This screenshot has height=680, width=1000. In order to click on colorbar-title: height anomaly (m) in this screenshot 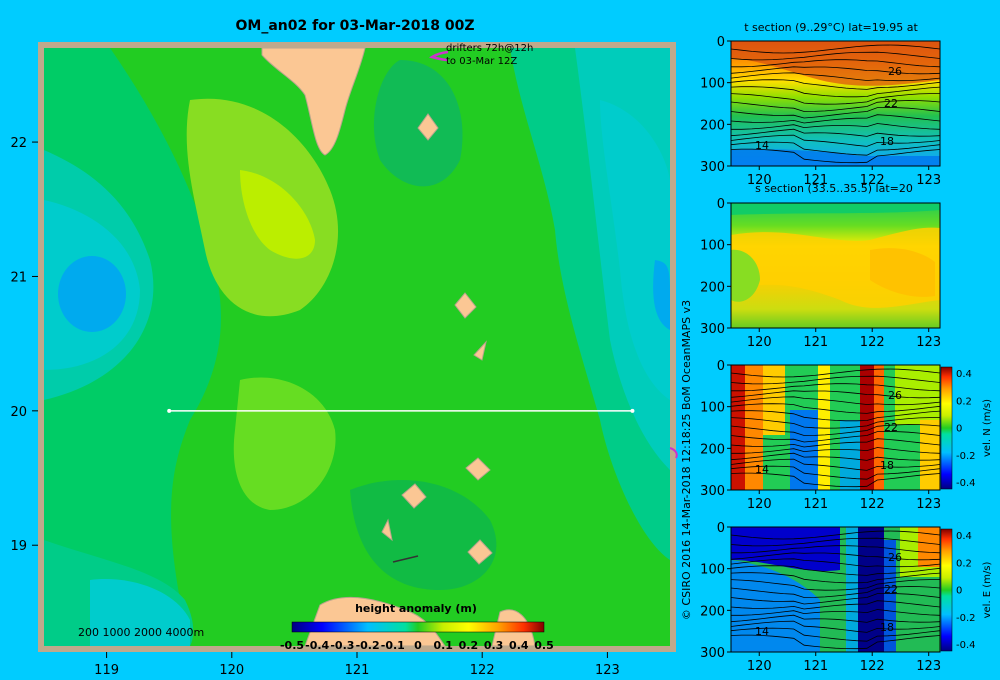, I will do `click(416, 608)`.